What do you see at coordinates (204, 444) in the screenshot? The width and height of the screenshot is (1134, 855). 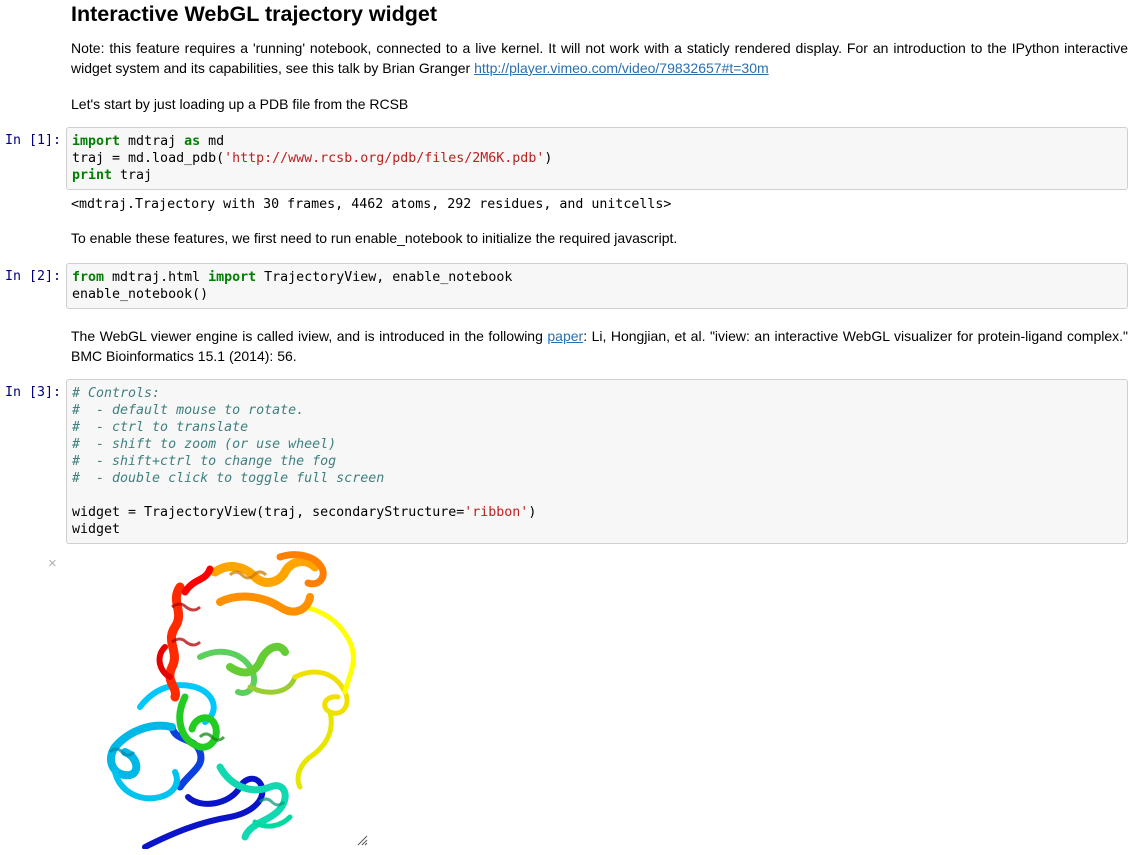 I see `code-token: # - shift to zoom (or use wheel)` at bounding box center [204, 444].